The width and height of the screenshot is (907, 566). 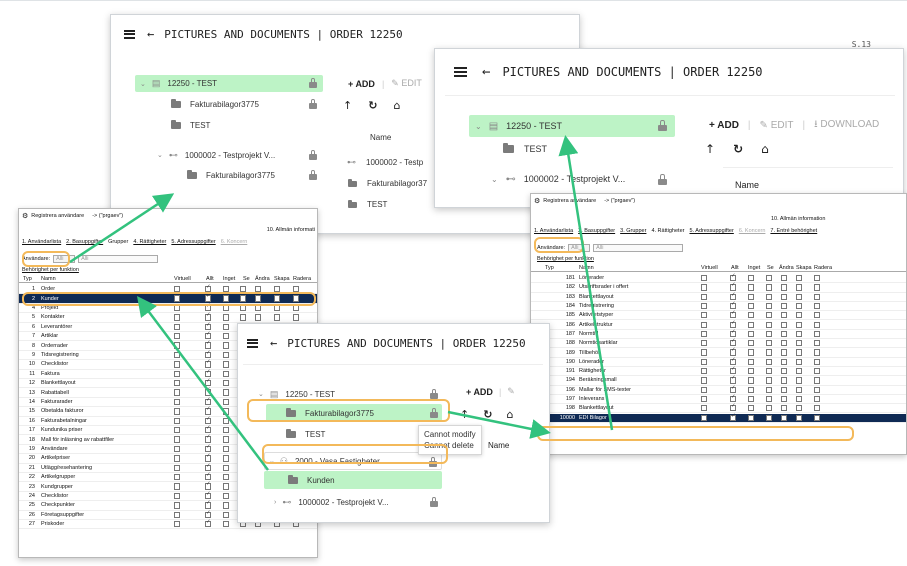 I want to click on table-row: 190 Lönerader, so click(x=718, y=362).